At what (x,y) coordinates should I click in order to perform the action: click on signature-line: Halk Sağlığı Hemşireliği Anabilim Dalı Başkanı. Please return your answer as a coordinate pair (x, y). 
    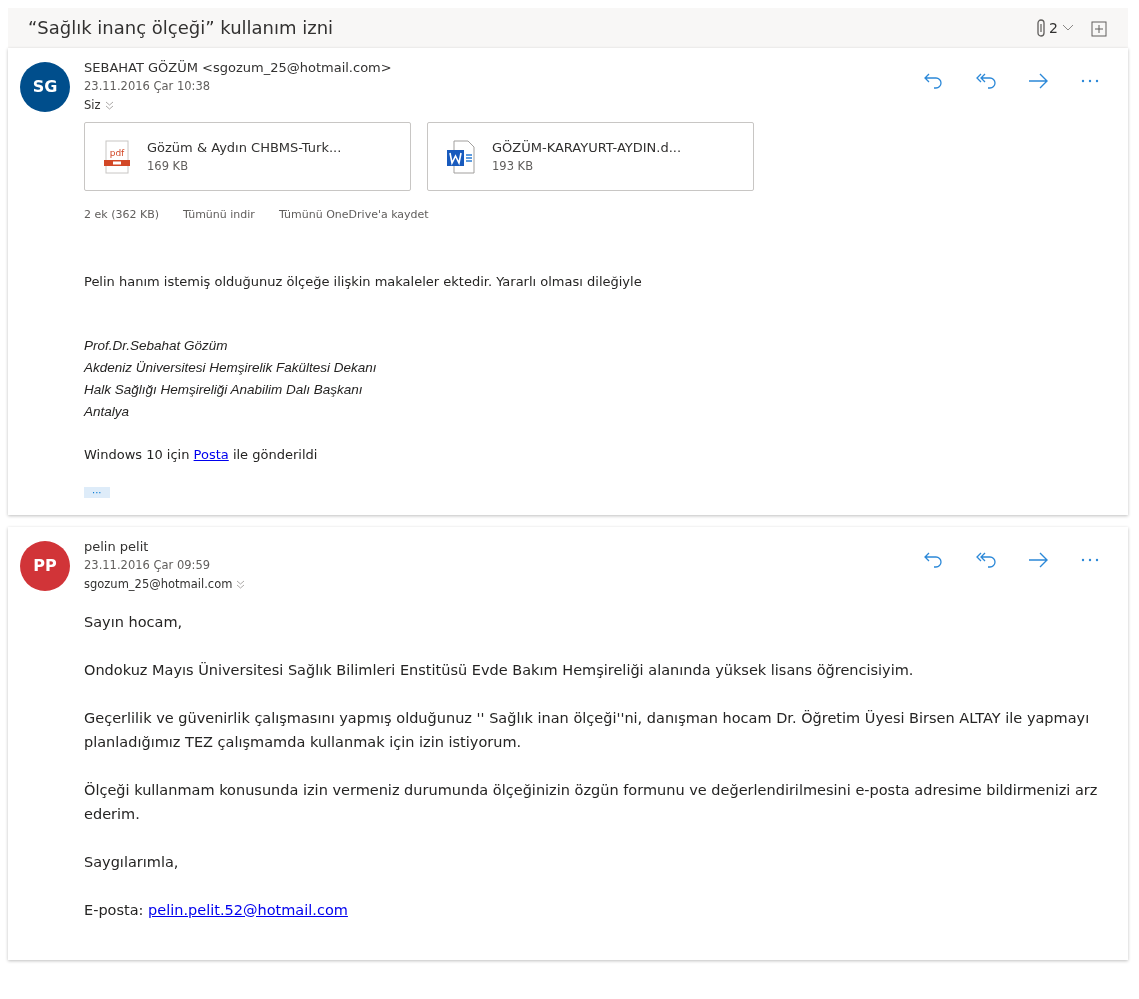
    Looking at the image, I should click on (224, 390).